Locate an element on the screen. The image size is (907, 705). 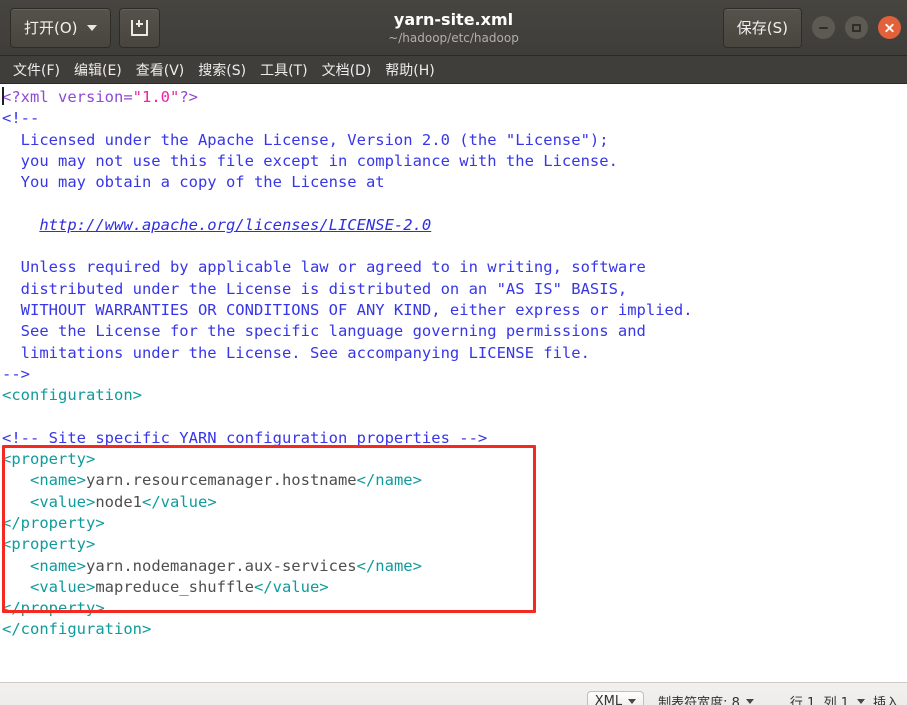
menu-item-1: 文件(F) is located at coordinates (36, 70).